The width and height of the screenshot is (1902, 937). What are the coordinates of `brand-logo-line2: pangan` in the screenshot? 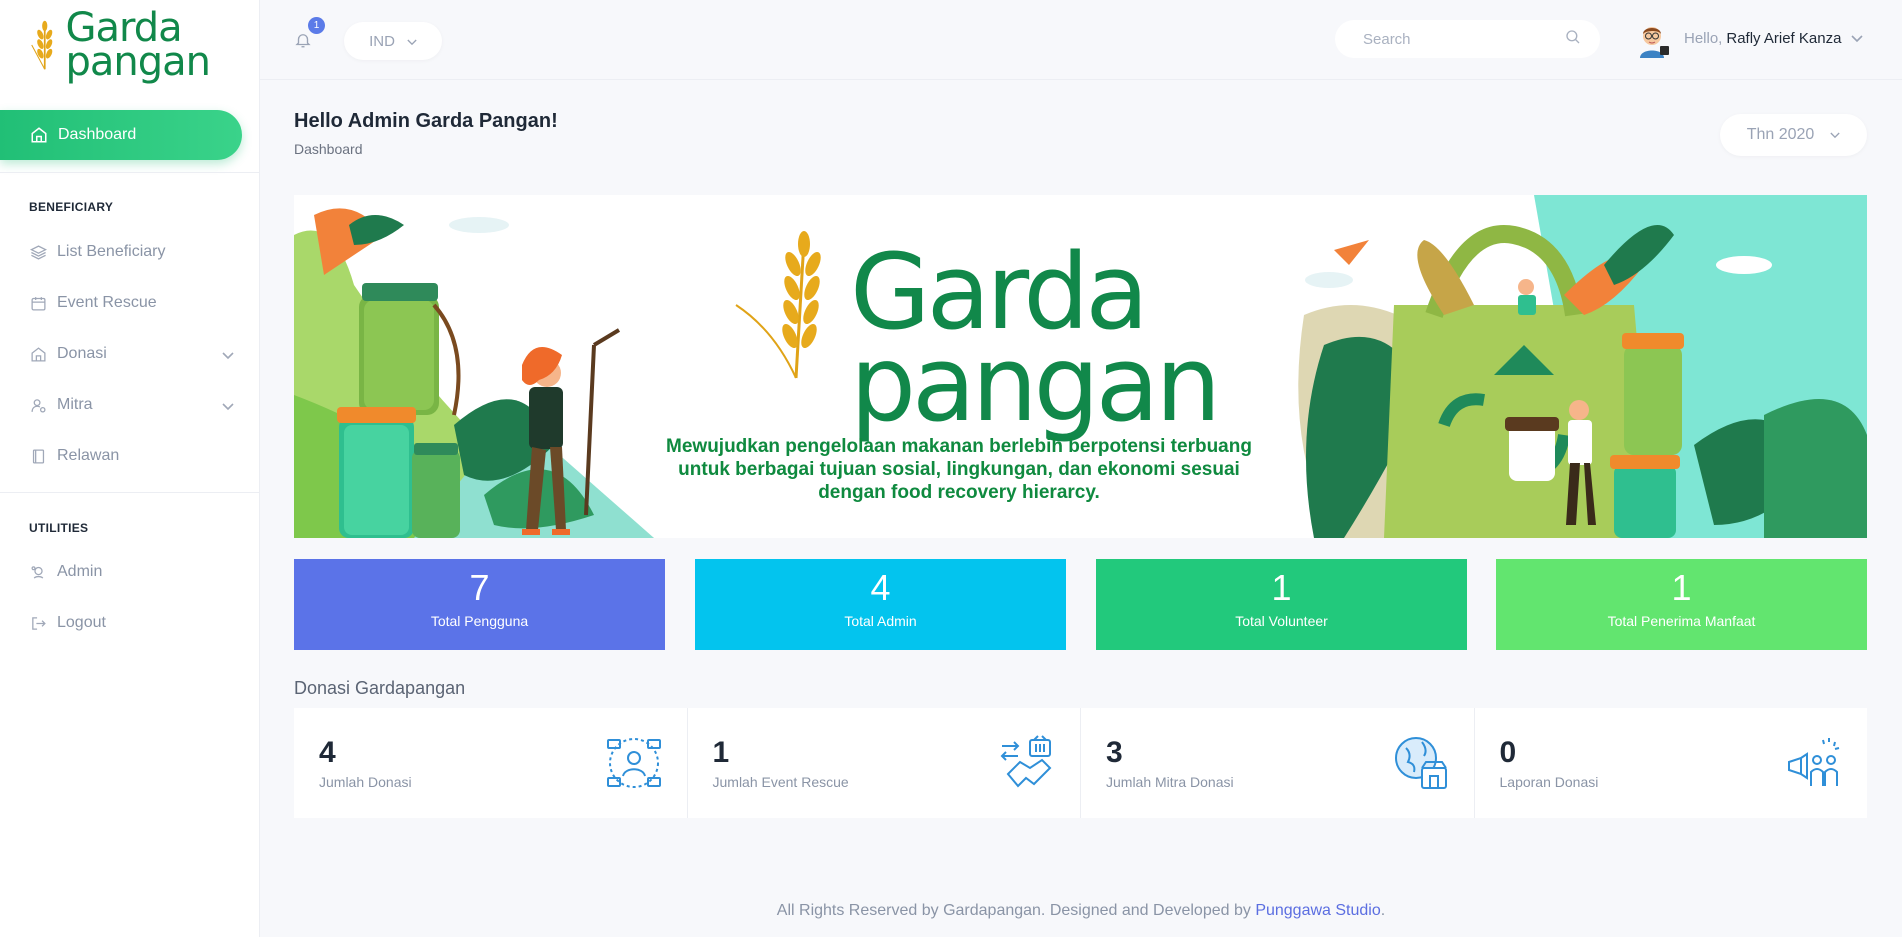 It's located at (138, 62).